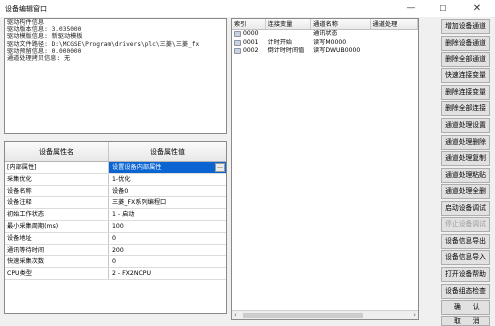 The height and width of the screenshot is (326, 495). Describe the element at coordinates (414, 315) in the screenshot. I see `scroll-right-icon: ›` at that location.